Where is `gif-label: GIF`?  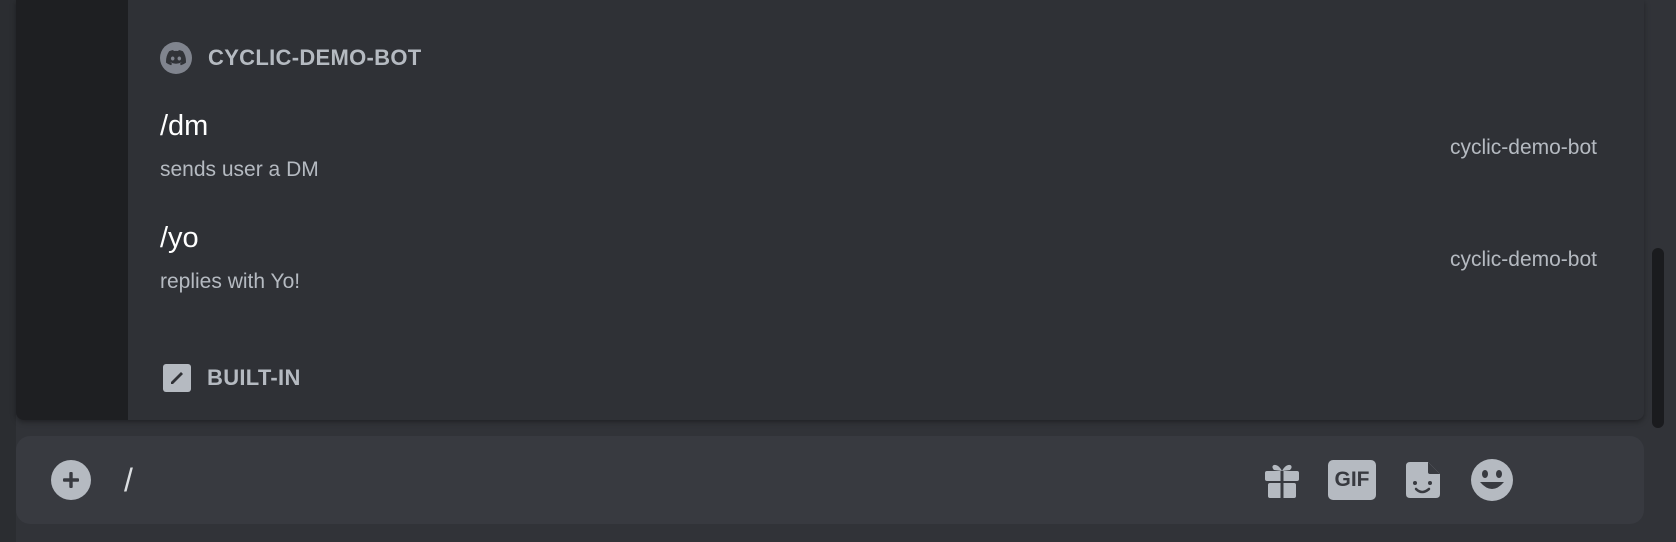 gif-label: GIF is located at coordinates (1352, 480).